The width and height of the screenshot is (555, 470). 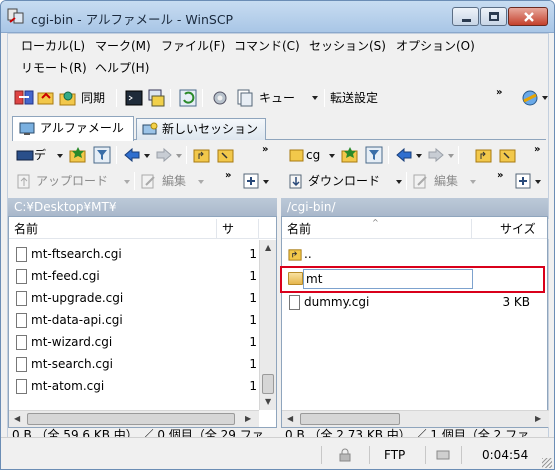 What do you see at coordinates (46, 98) in the screenshot?
I see `synchronize-browsing-icon` at bounding box center [46, 98].